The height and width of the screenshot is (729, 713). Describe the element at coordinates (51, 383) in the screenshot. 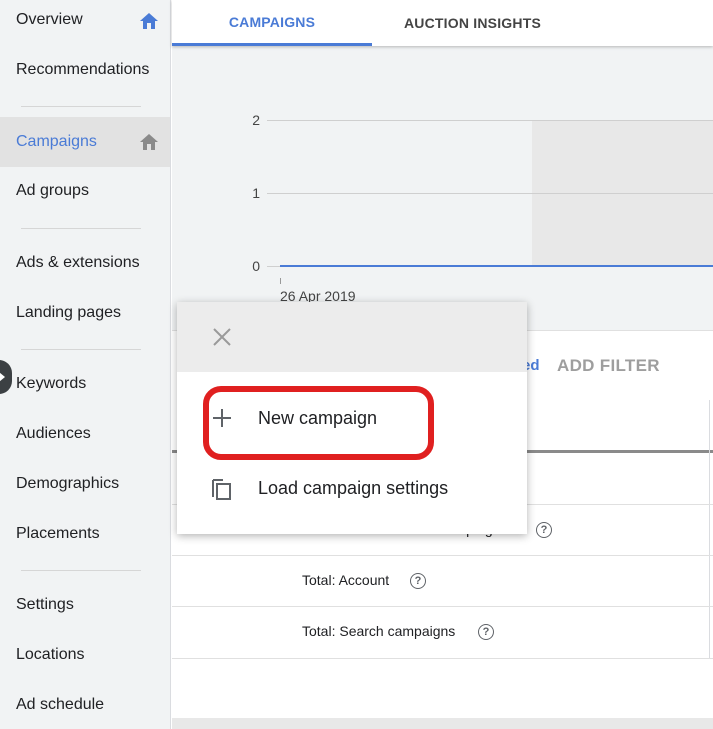

I see `sidebar-item-label: Keywords` at that location.